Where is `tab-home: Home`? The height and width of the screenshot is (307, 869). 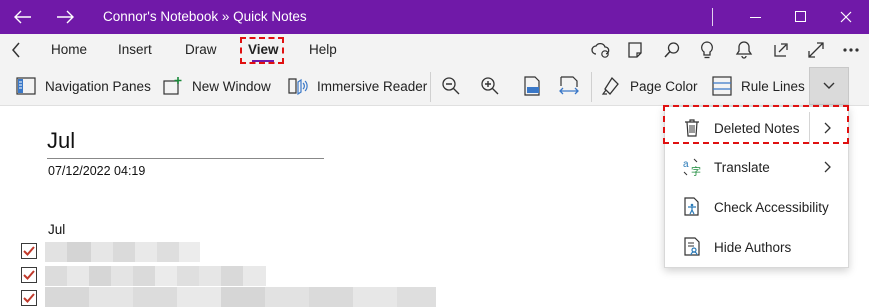
tab-home: Home is located at coordinates (69, 49).